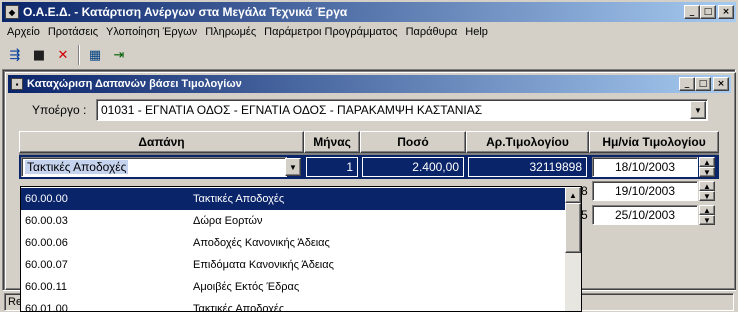  I want to click on invoice-date-field: 18/10/2003, so click(645, 167).